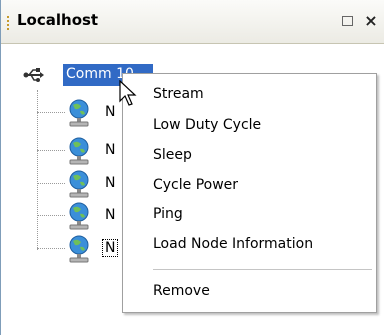 This screenshot has width=384, height=335. What do you see at coordinates (249, 291) in the screenshot?
I see `menu-item-remove: Remove` at bounding box center [249, 291].